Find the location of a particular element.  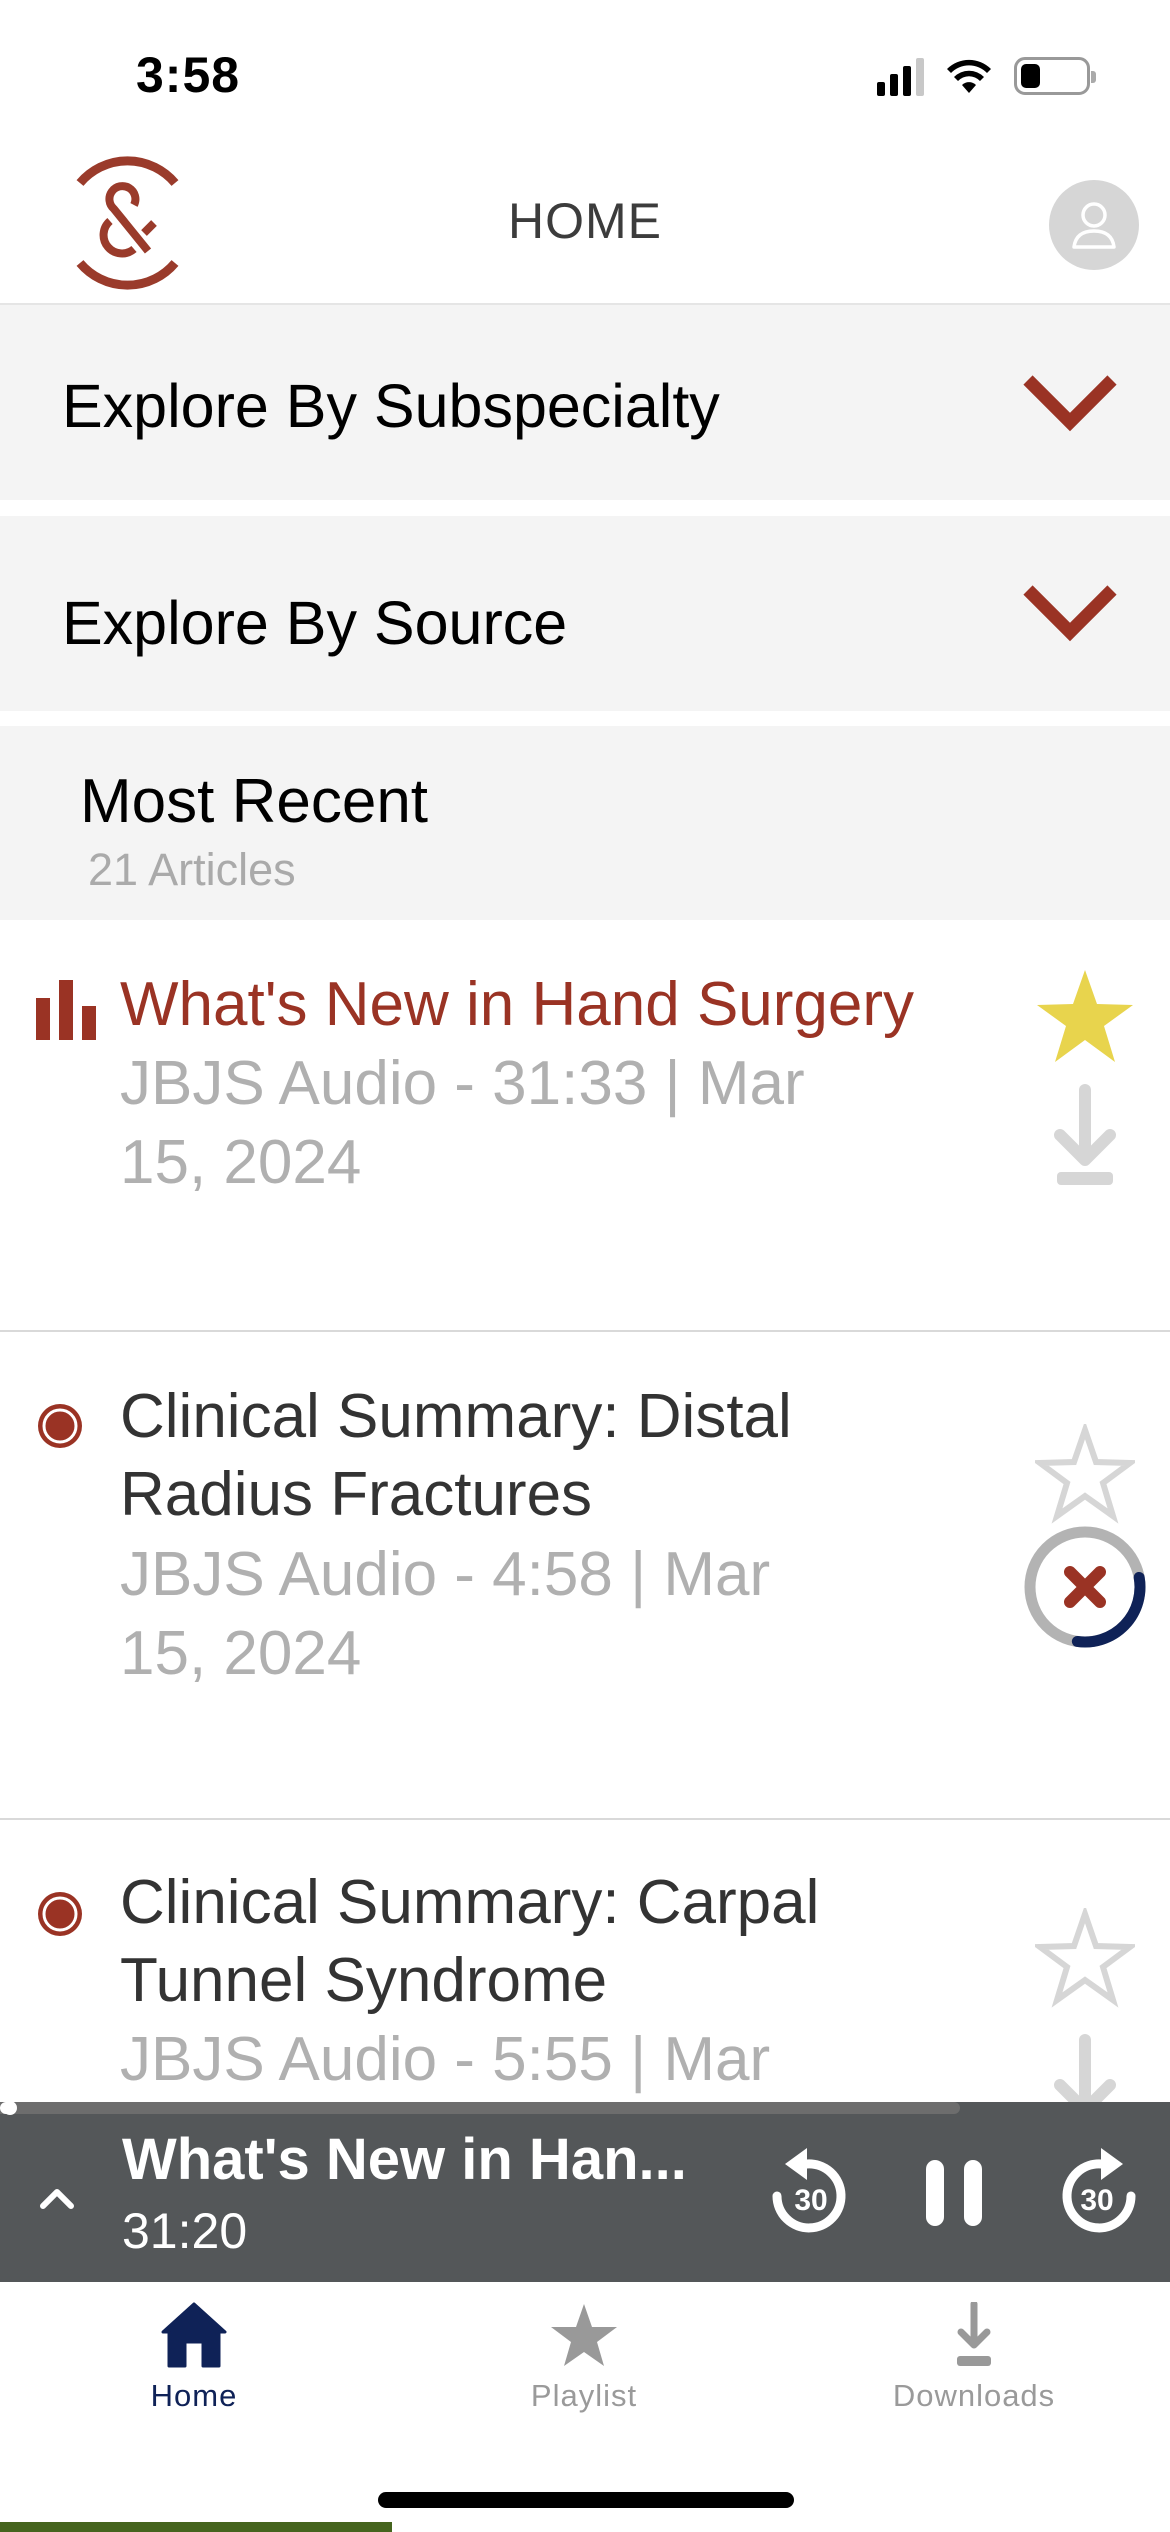

page-title: HOME is located at coordinates (585, 221).